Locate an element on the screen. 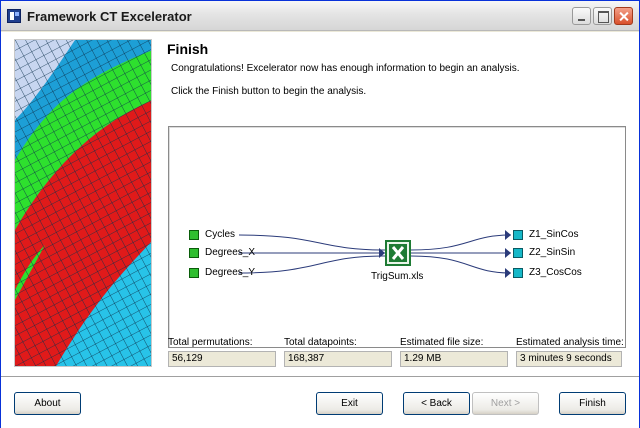 The image size is (640, 428). title-bar: Framework CT Excelerator is located at coordinates (320, 16).